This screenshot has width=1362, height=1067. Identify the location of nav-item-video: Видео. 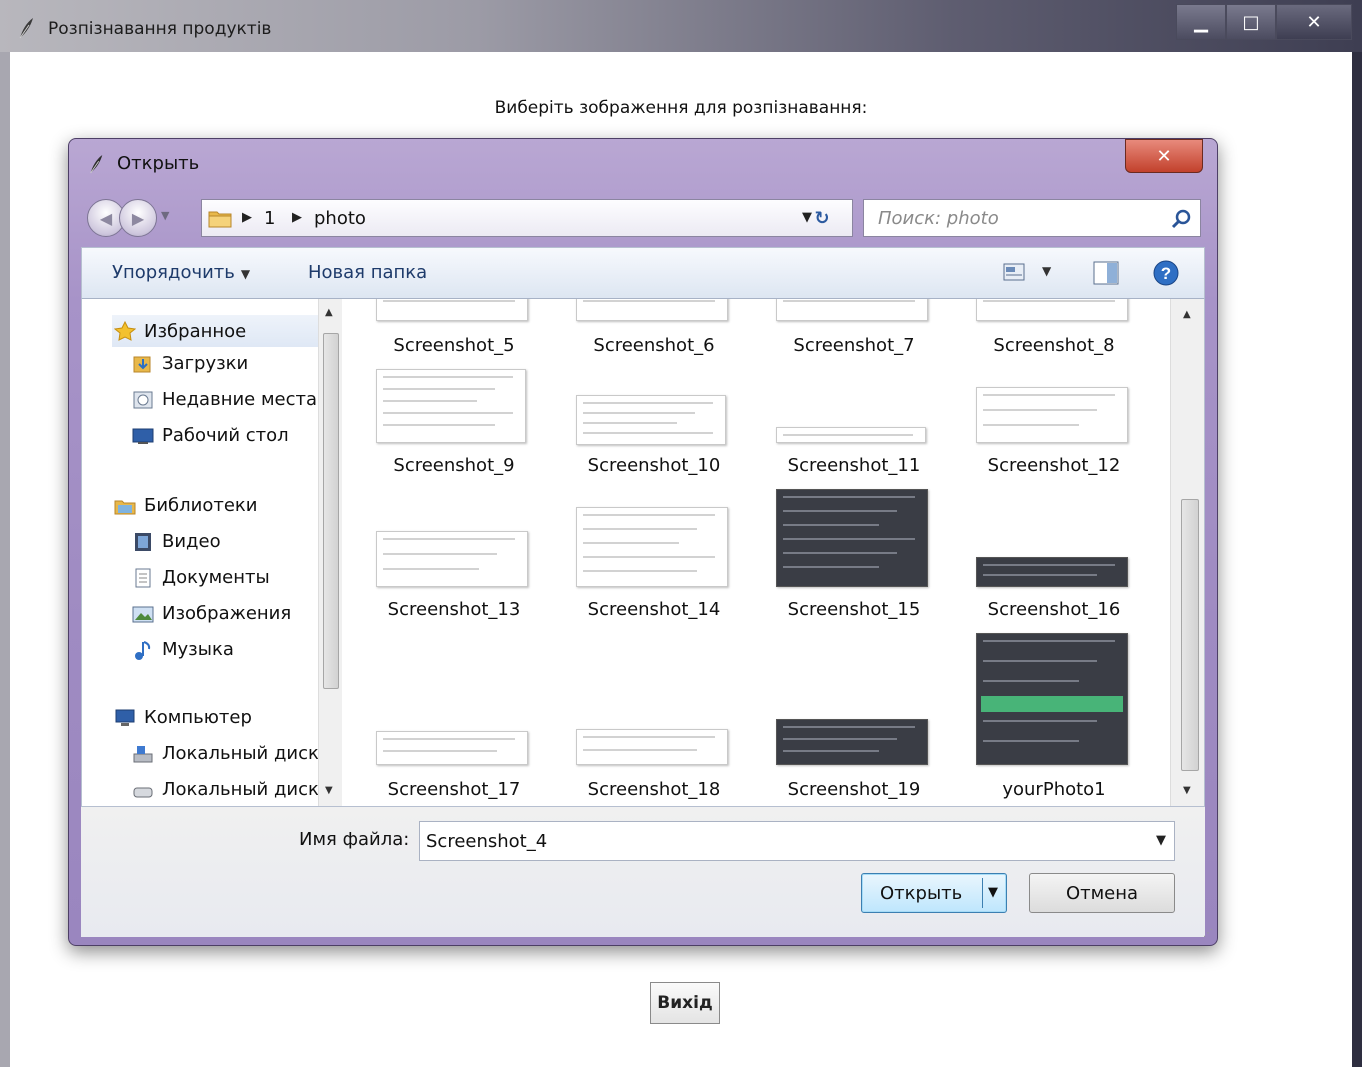
(176, 541).